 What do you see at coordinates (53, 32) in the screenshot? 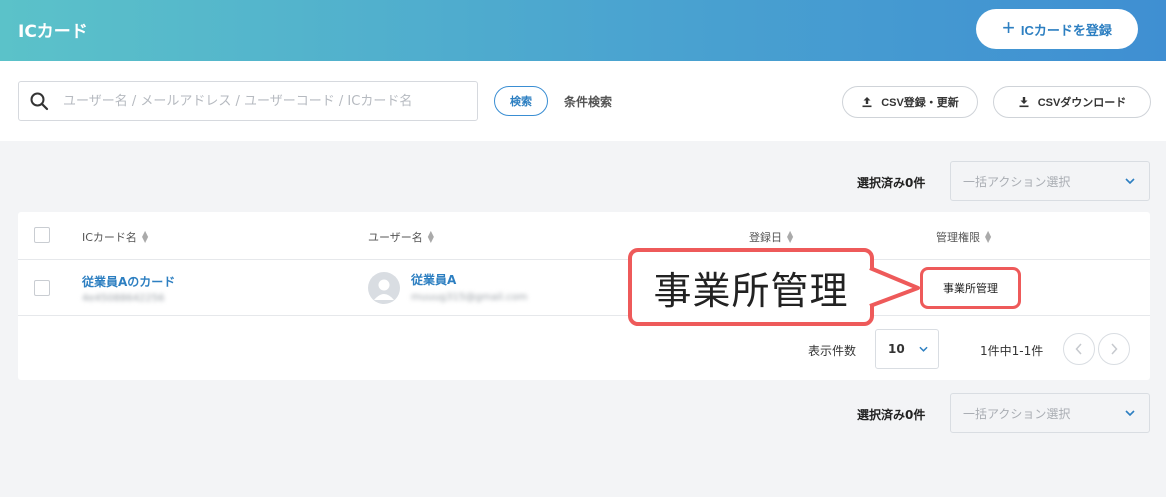
I see `page-title: ICカード` at bounding box center [53, 32].